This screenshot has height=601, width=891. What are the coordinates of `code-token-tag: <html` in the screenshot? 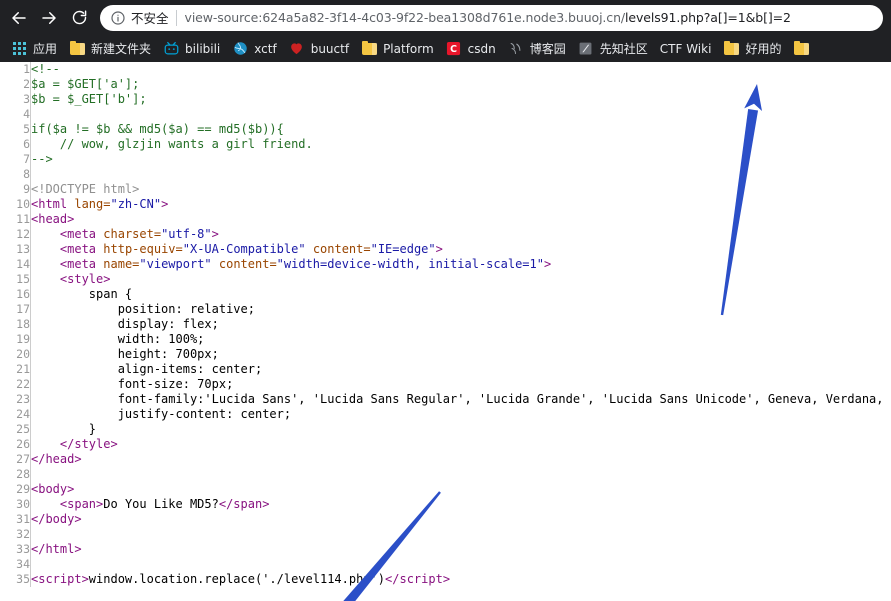 It's located at (53, 204).